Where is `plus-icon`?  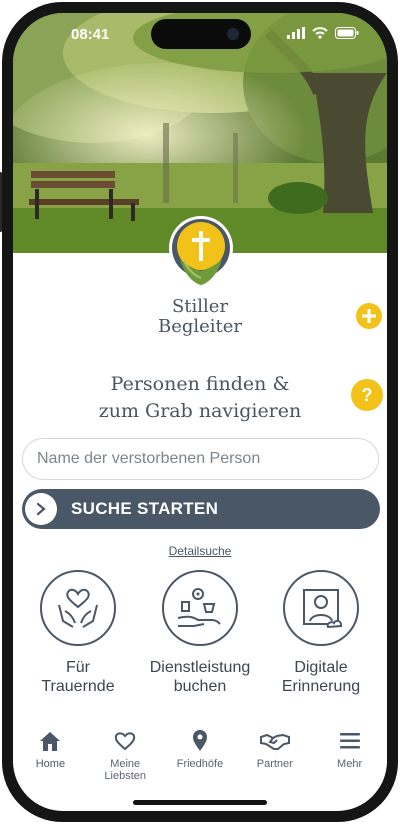
plus-icon is located at coordinates (369, 316).